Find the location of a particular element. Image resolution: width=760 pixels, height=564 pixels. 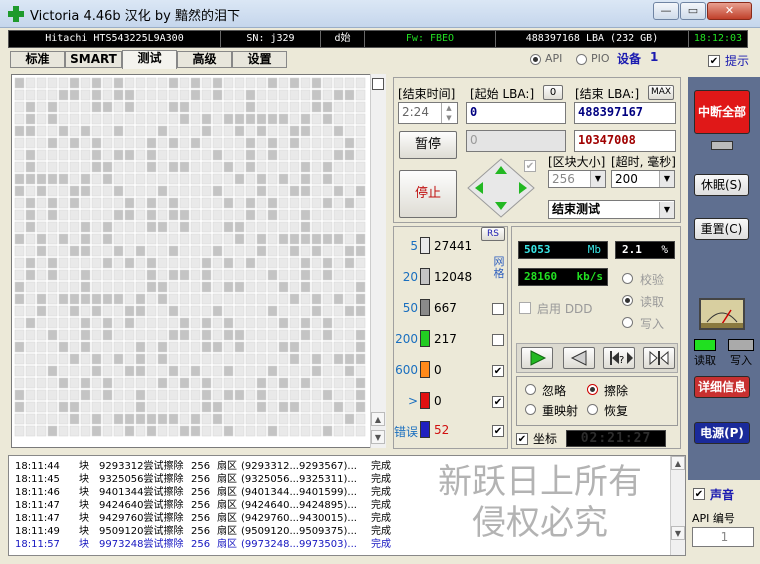

erase-radio is located at coordinates (592, 389).